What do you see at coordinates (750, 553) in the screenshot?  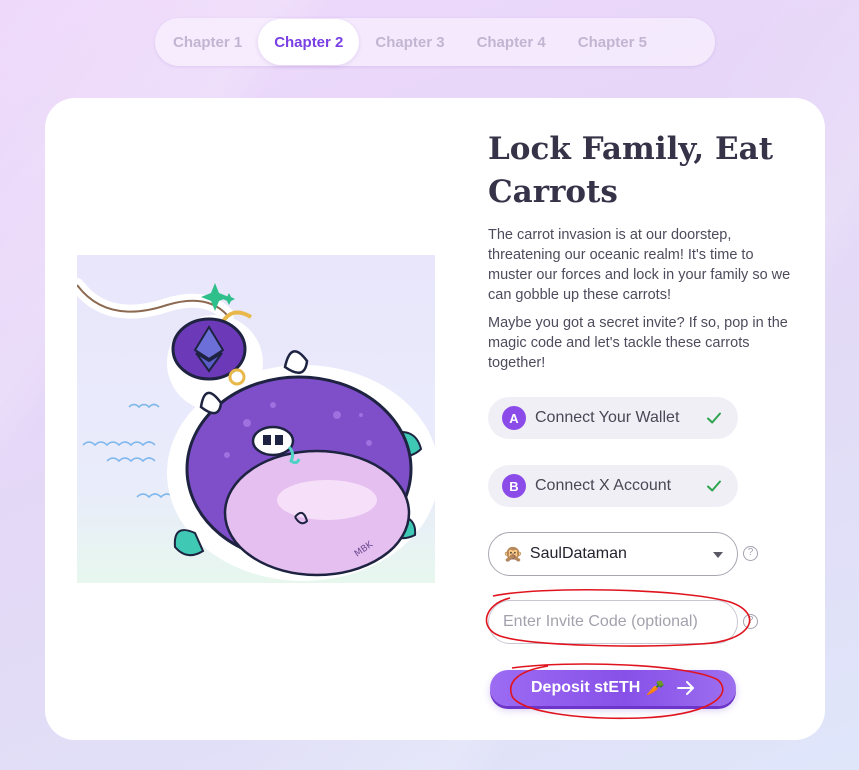 I see `account-help-icon: ?` at bounding box center [750, 553].